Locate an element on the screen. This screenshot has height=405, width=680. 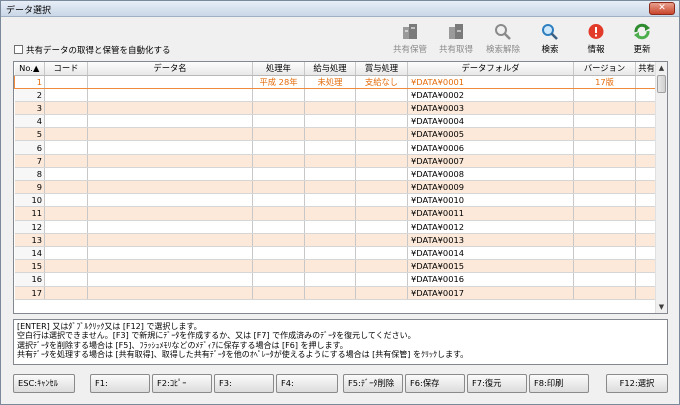
row-folder-cell: ¥DATA¥0001 is located at coordinates (490, 81).